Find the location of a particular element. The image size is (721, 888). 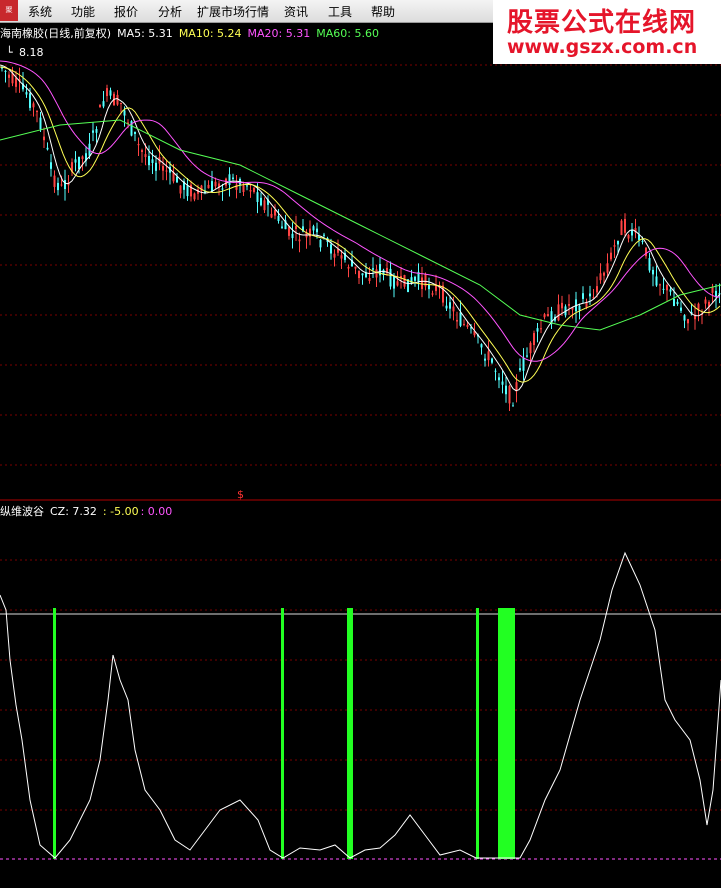

lower-bound-value: : -5.00 is located at coordinates (120, 511).